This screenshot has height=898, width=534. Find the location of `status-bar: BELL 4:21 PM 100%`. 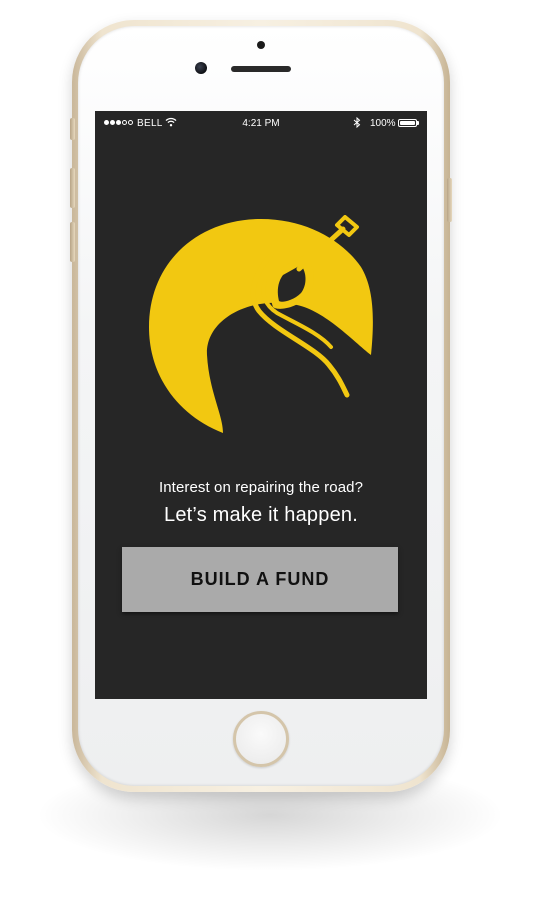

status-bar: BELL 4:21 PM 100% is located at coordinates (261, 123).